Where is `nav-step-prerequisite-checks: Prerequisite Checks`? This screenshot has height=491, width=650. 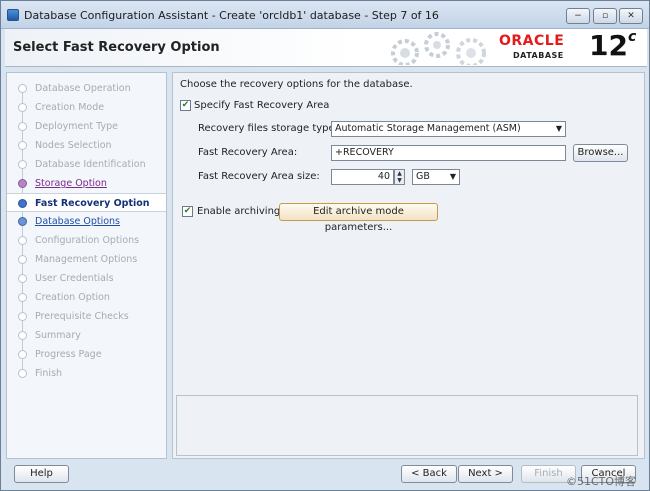
nav-step-prerequisite-checks: Prerequisite Checks is located at coordinates (86, 316).